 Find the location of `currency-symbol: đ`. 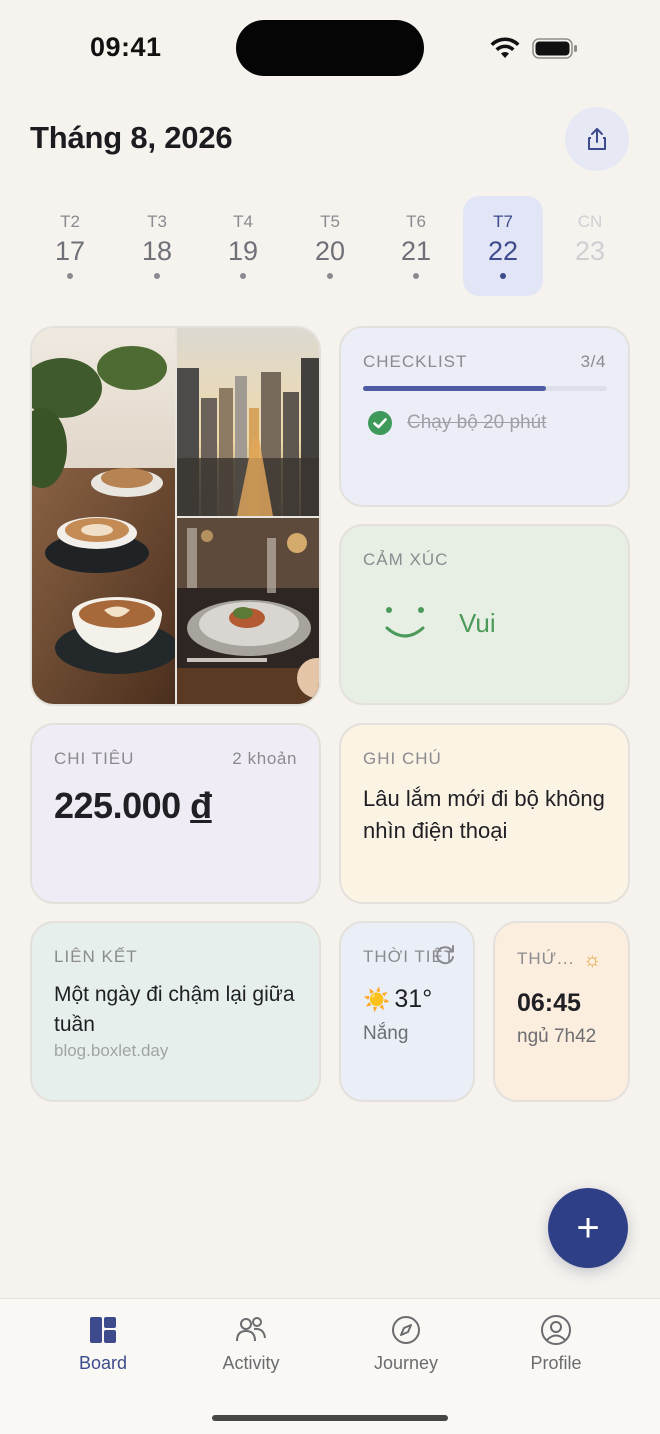

currency-symbol: đ is located at coordinates (201, 805).